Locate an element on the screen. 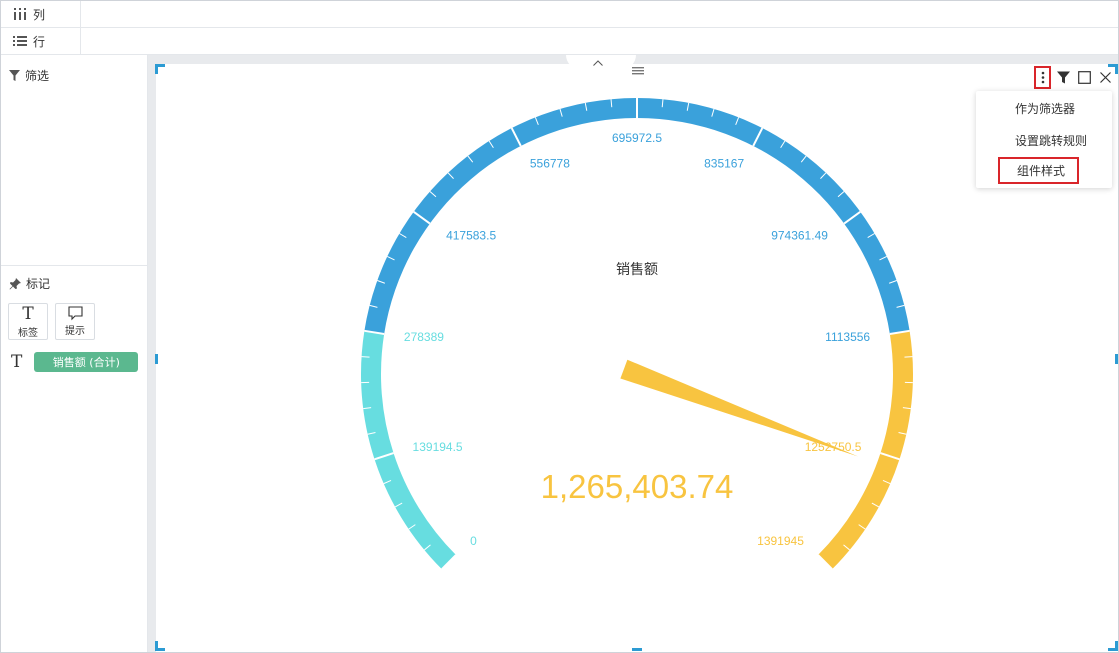 The height and width of the screenshot is (653, 1119). filter-title: 筛选 is located at coordinates (37, 76).